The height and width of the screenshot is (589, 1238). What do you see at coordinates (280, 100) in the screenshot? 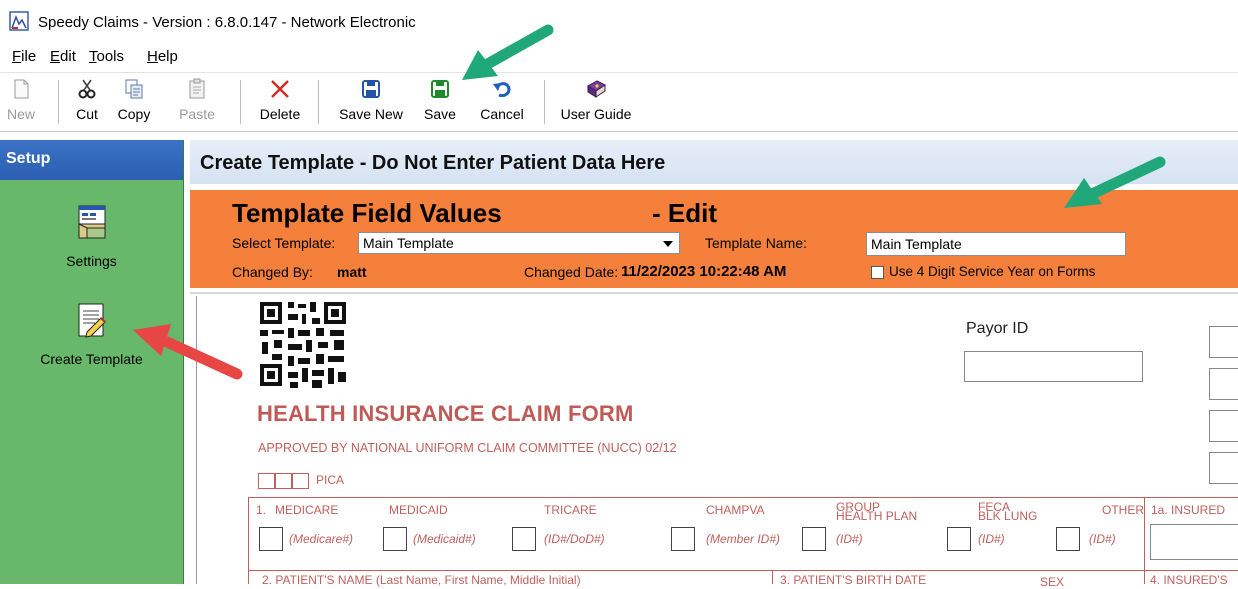
I see `delete-button: Delete` at bounding box center [280, 100].